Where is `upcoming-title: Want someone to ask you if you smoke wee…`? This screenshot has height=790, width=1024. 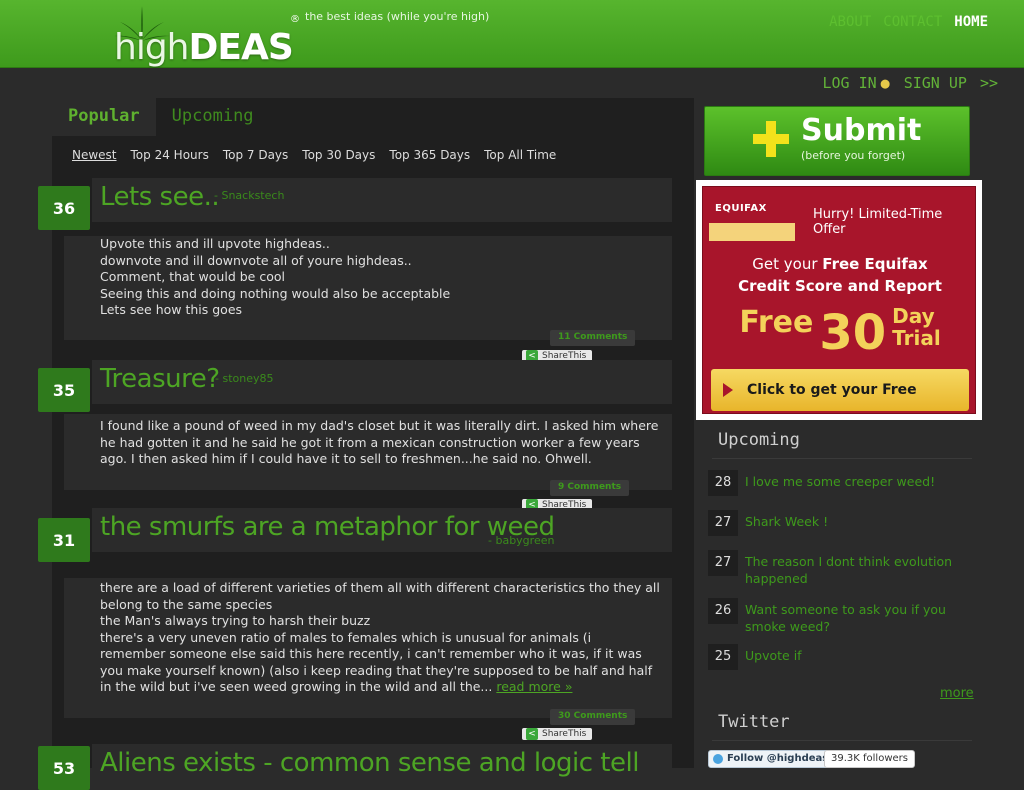
upcoming-title: Want someone to ask you if you smoke wee… is located at coordinates (850, 618).